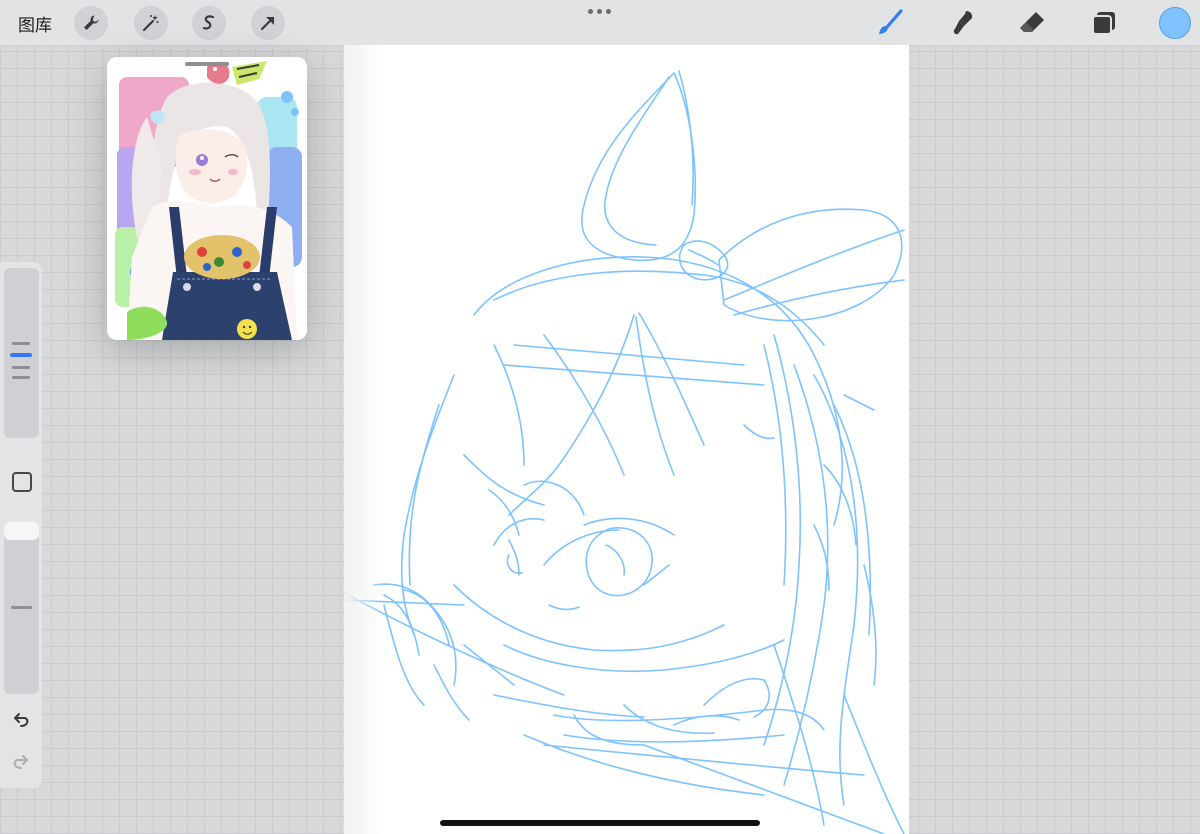  I want to click on brush-tool, so click(890, 23).